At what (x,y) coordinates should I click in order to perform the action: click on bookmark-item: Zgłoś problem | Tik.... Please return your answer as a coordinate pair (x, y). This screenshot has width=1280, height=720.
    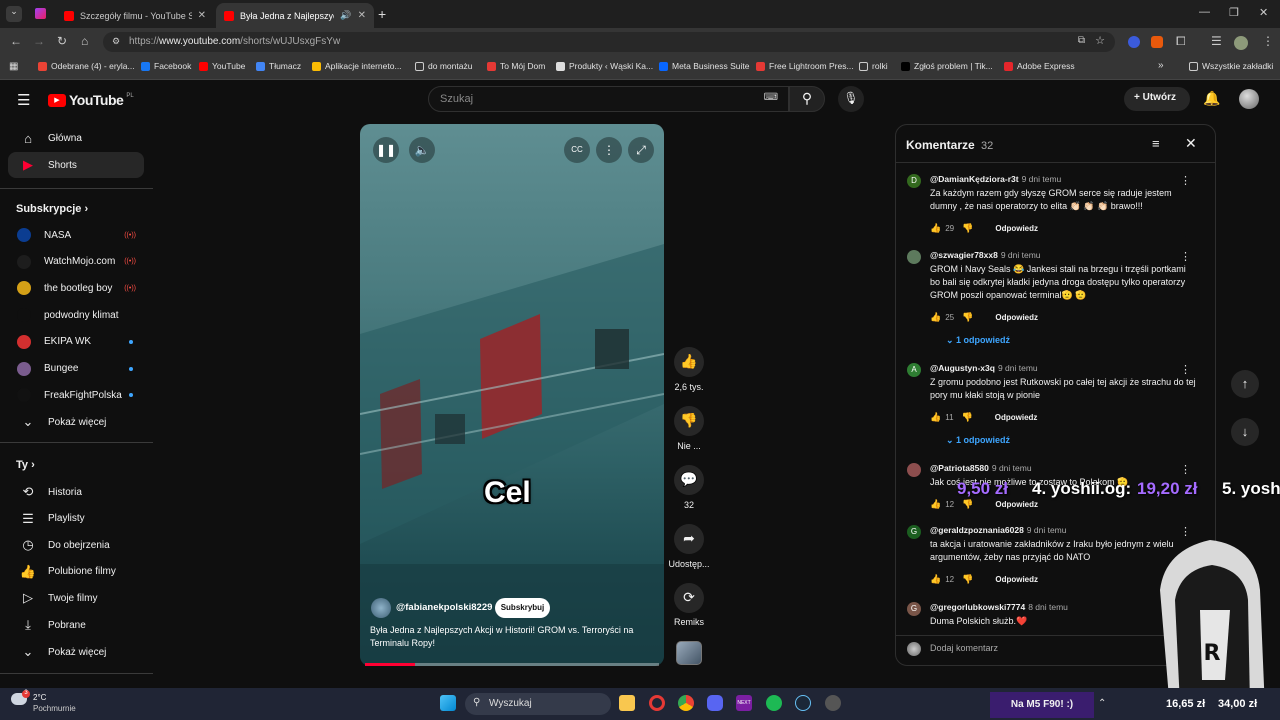
    Looking at the image, I should click on (947, 66).